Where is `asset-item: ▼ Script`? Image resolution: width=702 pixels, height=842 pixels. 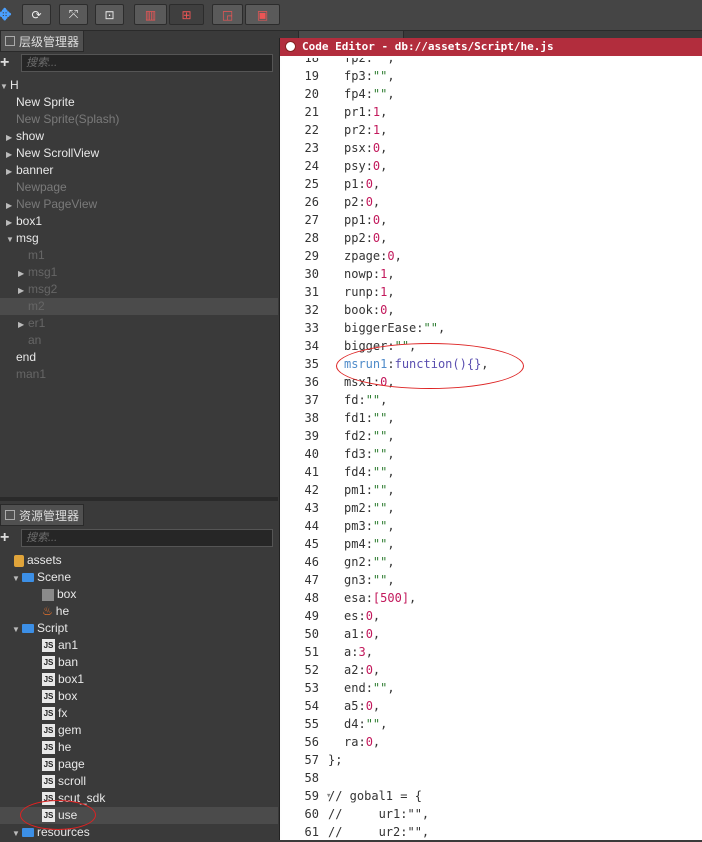 asset-item: ▼ Script is located at coordinates (139, 628).